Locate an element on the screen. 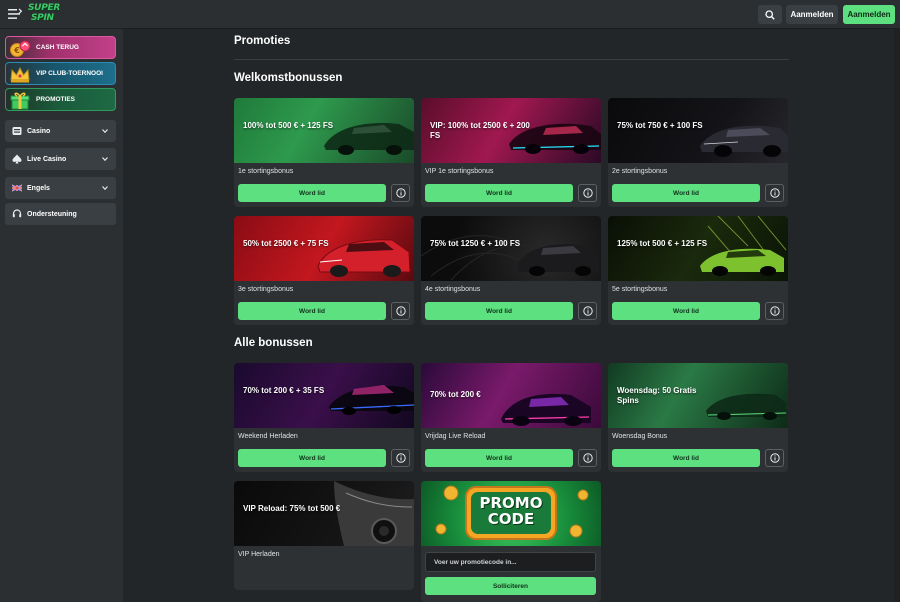 The image size is (900, 602). bonus-banner: 125% tot 500 € + 125 FS is located at coordinates (698, 248).